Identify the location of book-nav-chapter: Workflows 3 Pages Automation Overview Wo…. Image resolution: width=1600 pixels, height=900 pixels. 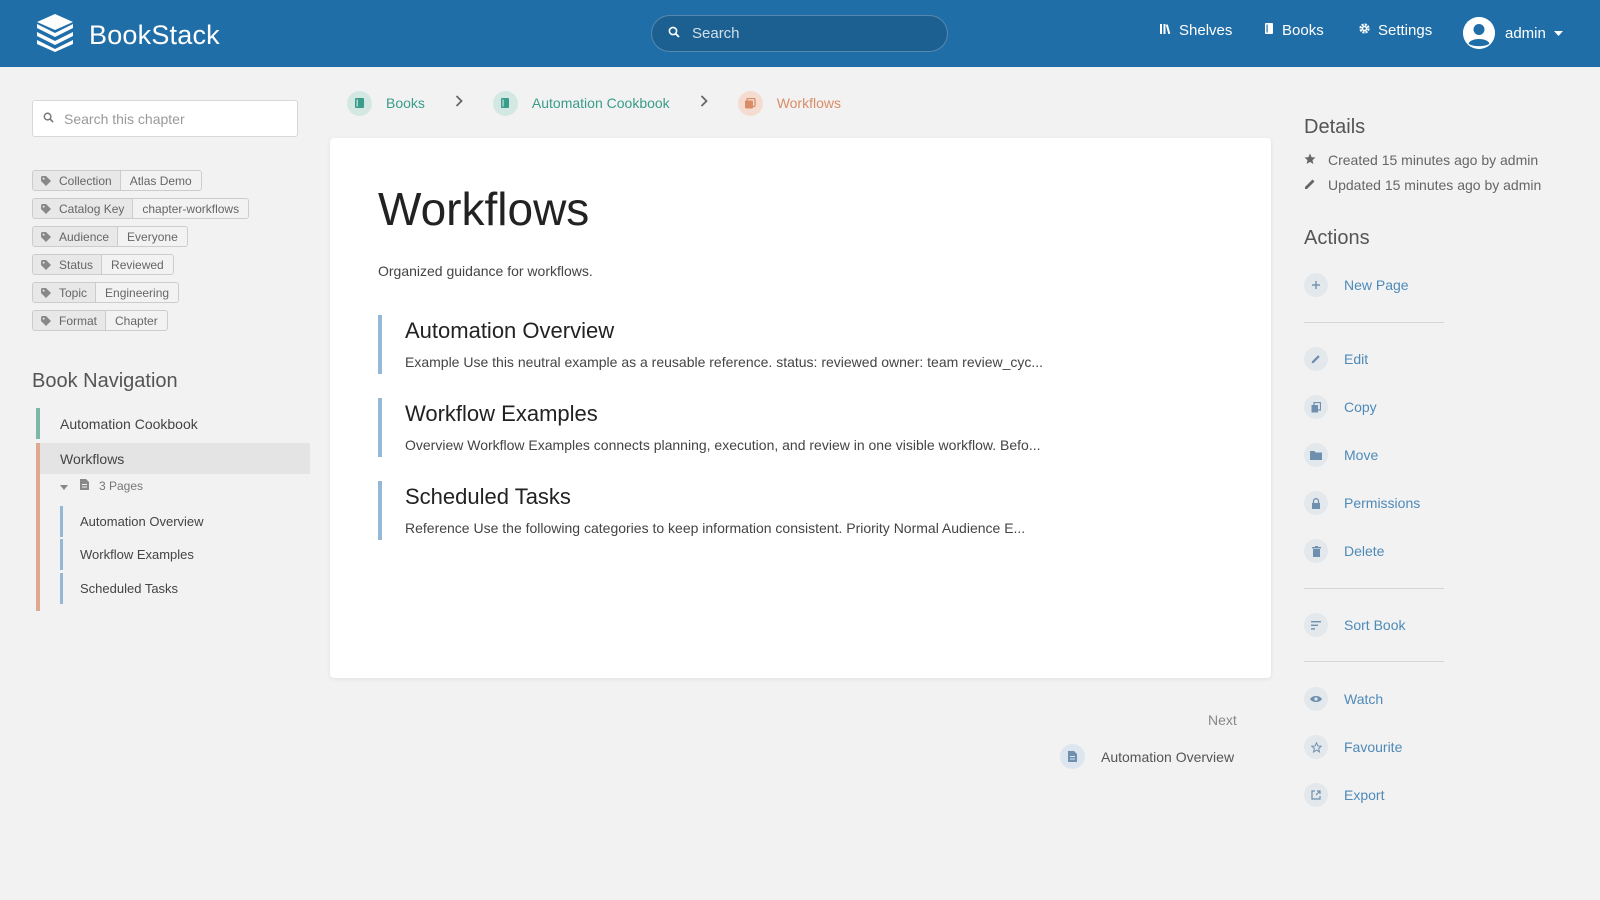
(173, 527).